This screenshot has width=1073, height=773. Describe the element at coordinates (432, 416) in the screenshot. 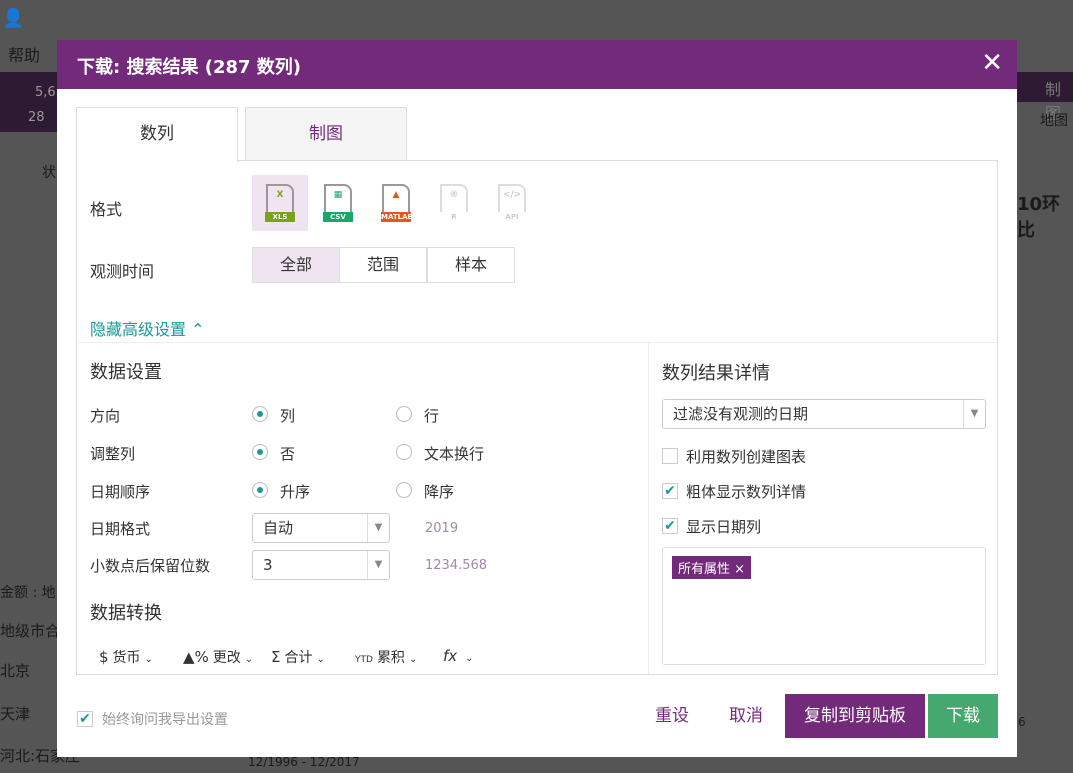

I see `radio-label: 行` at that location.